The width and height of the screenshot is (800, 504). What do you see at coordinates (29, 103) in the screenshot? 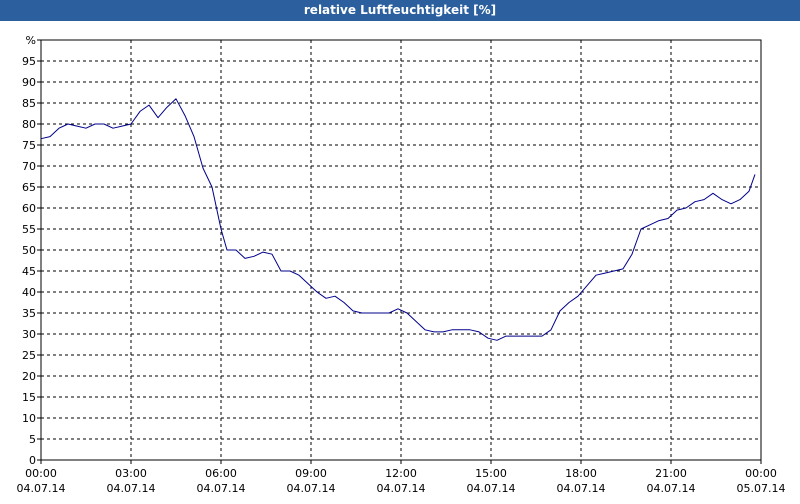
I see `y-tick-label: 85` at bounding box center [29, 103].